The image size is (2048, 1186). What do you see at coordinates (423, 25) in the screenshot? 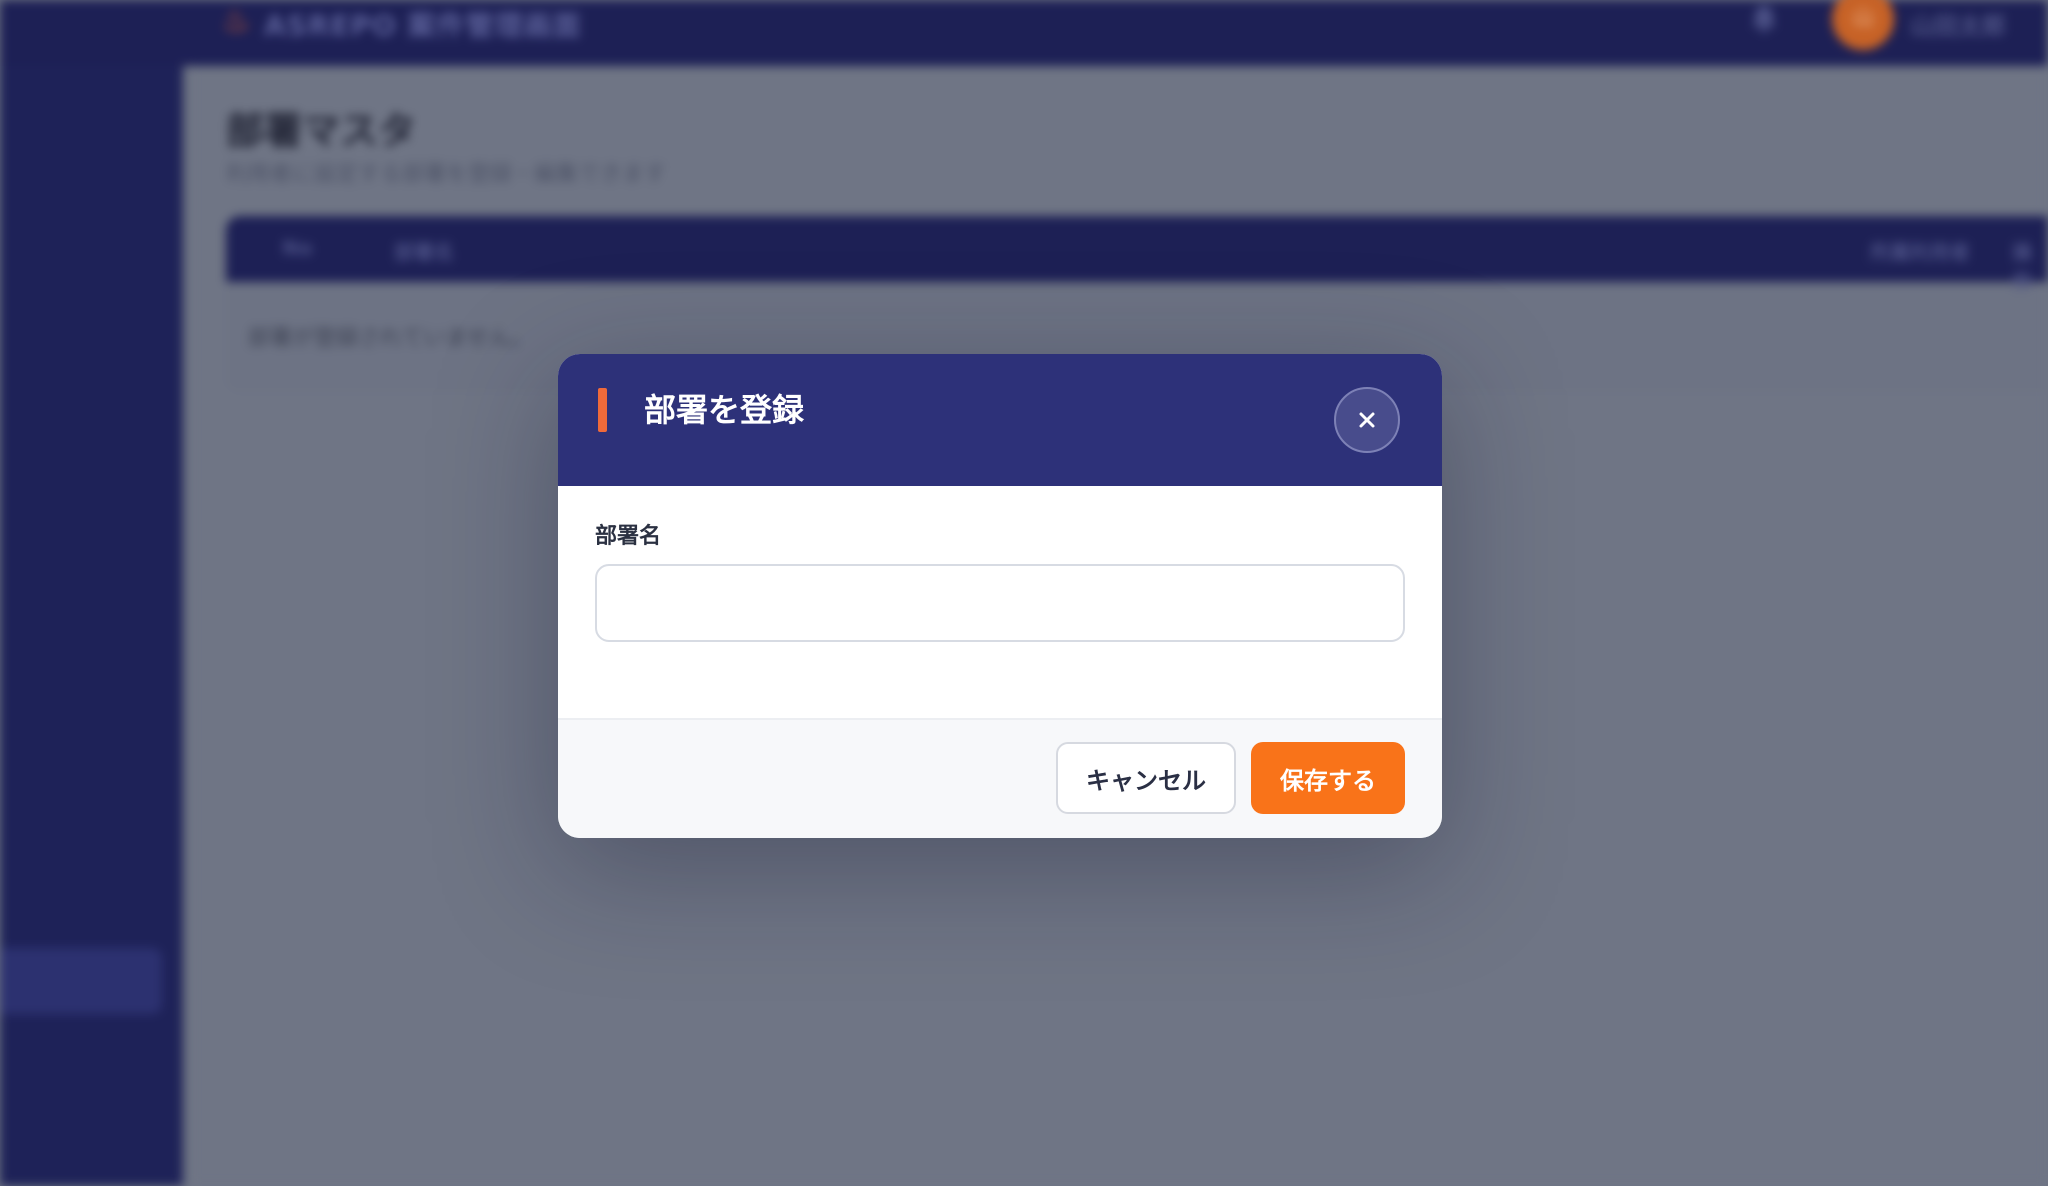
I see `app-logo-text: ASREPO 案件管理画面` at bounding box center [423, 25].